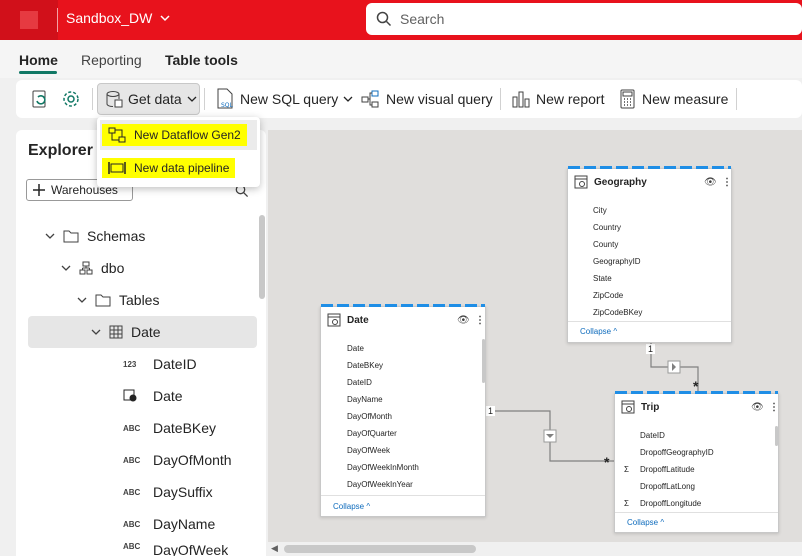  I want to click on card-title: Geography, so click(610, 182).